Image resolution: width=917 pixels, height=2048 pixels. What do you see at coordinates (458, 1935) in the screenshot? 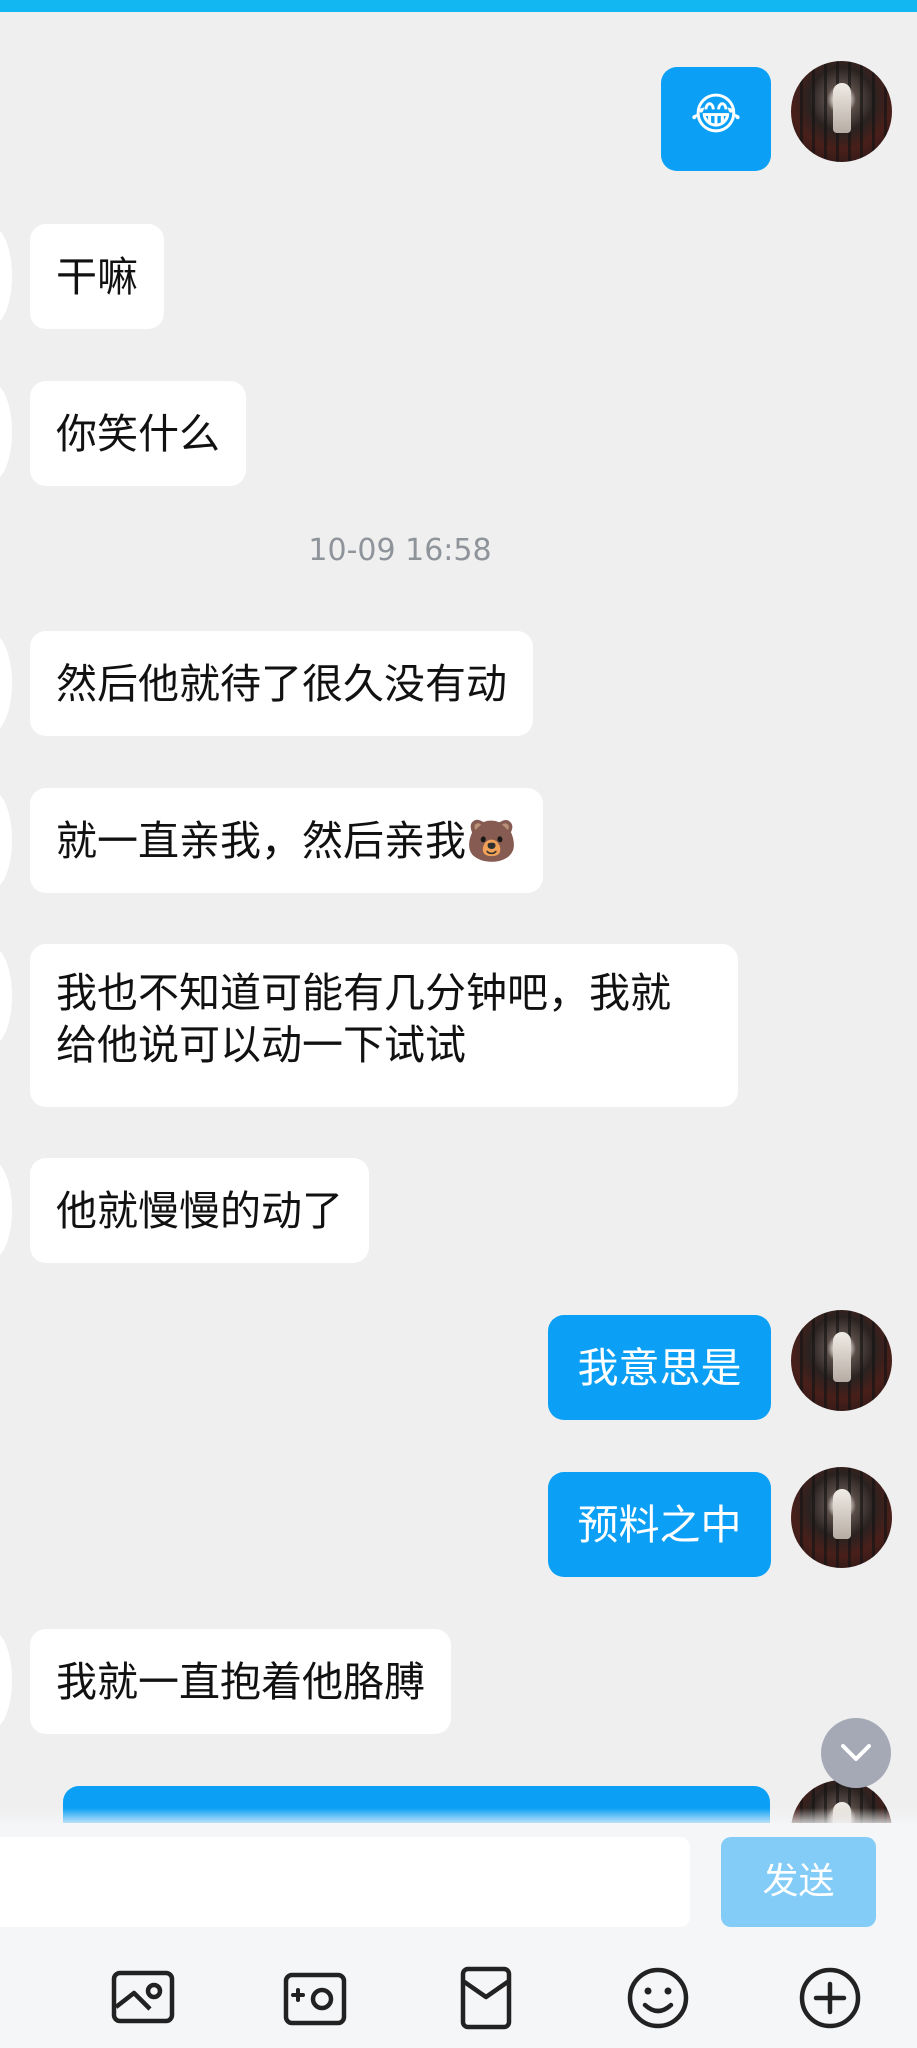
I see `message-composer: 发送` at bounding box center [458, 1935].